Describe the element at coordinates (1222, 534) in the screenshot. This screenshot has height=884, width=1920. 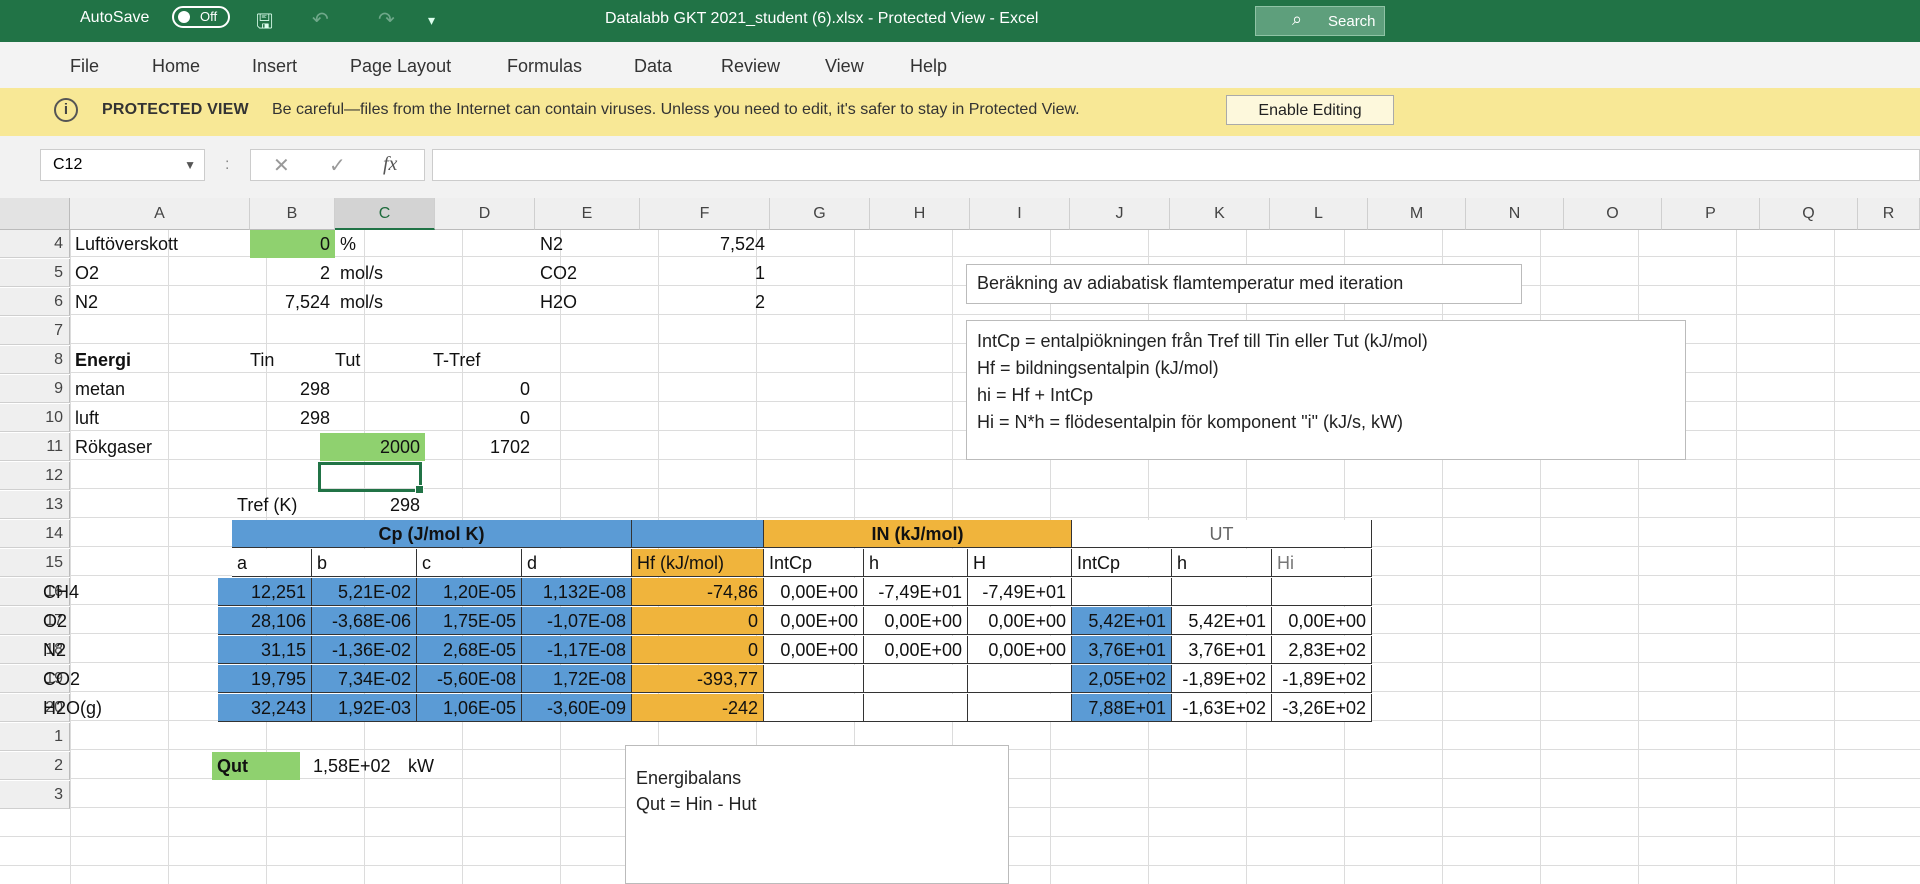
I see `ut-header: UT` at that location.